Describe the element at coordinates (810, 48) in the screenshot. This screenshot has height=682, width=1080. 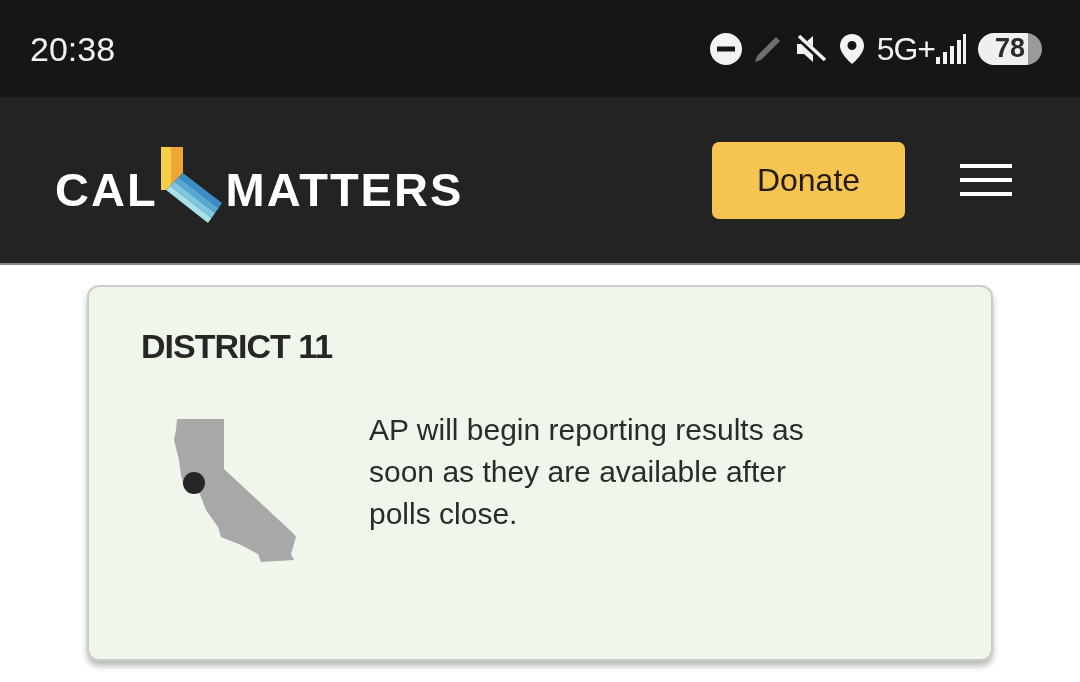
I see `muted-speaker-icon` at that location.